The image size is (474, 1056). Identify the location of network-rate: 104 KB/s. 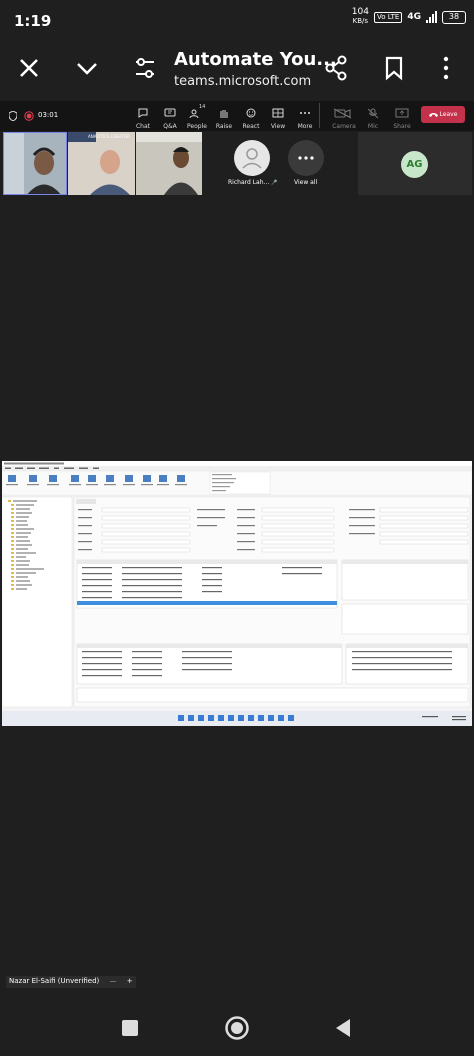
(360, 17).